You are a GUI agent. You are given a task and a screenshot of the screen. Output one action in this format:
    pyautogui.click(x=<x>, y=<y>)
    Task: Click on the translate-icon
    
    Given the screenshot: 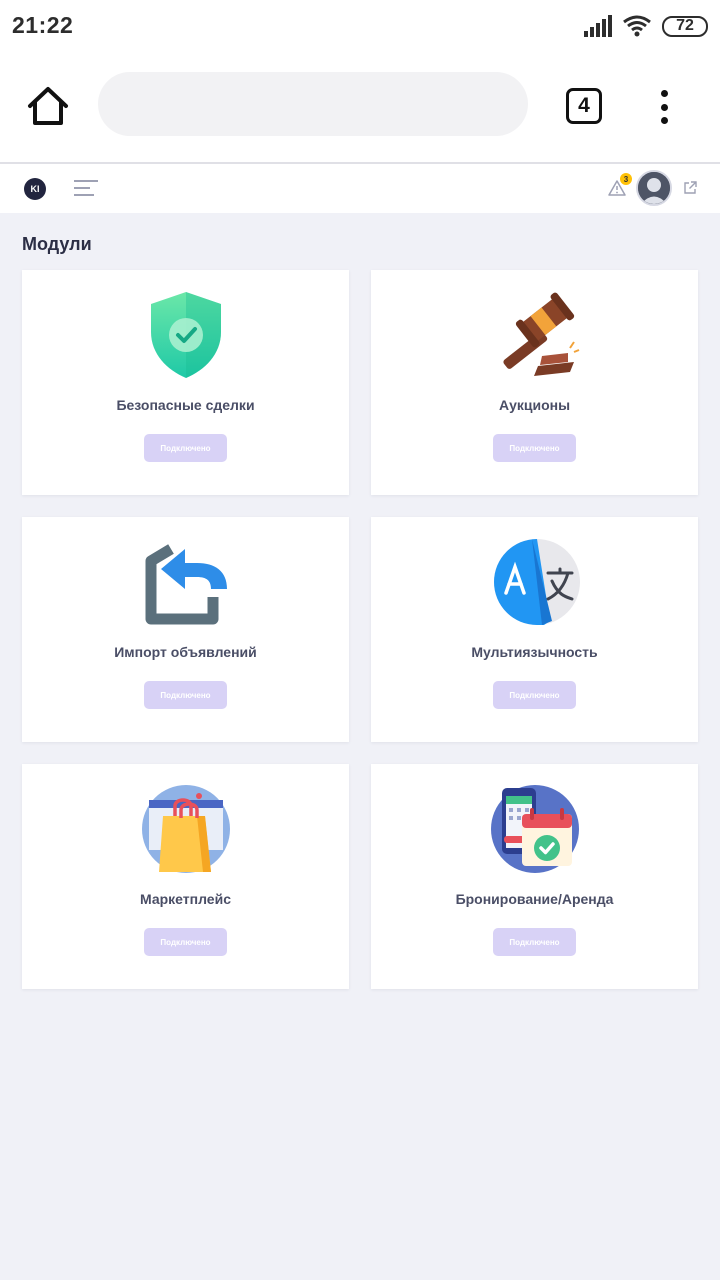 What is the action you would take?
    pyautogui.click(x=537, y=582)
    